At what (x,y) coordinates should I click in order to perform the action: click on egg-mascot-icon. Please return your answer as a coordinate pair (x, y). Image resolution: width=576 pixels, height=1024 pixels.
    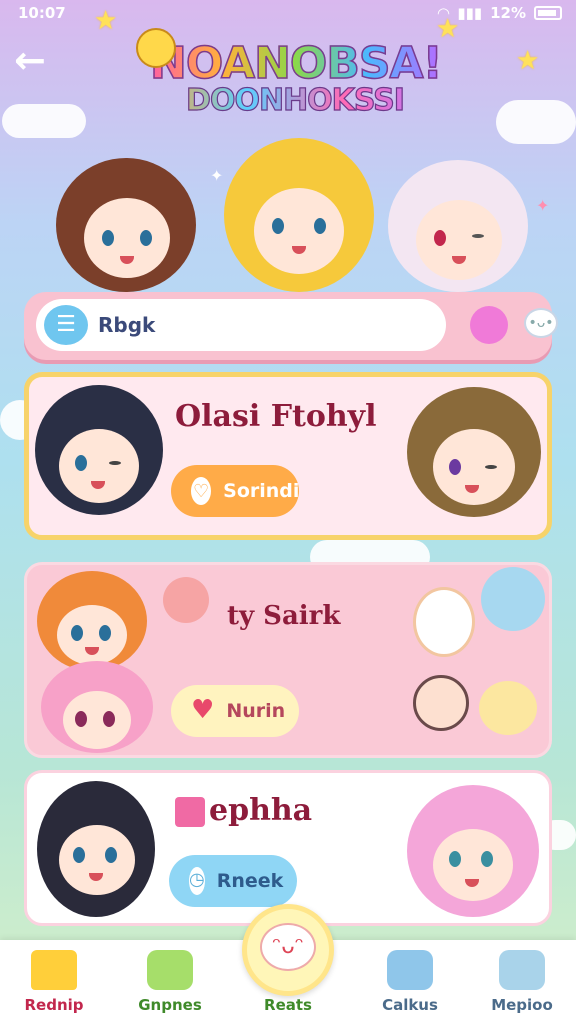
    Looking at the image, I should click on (444, 622).